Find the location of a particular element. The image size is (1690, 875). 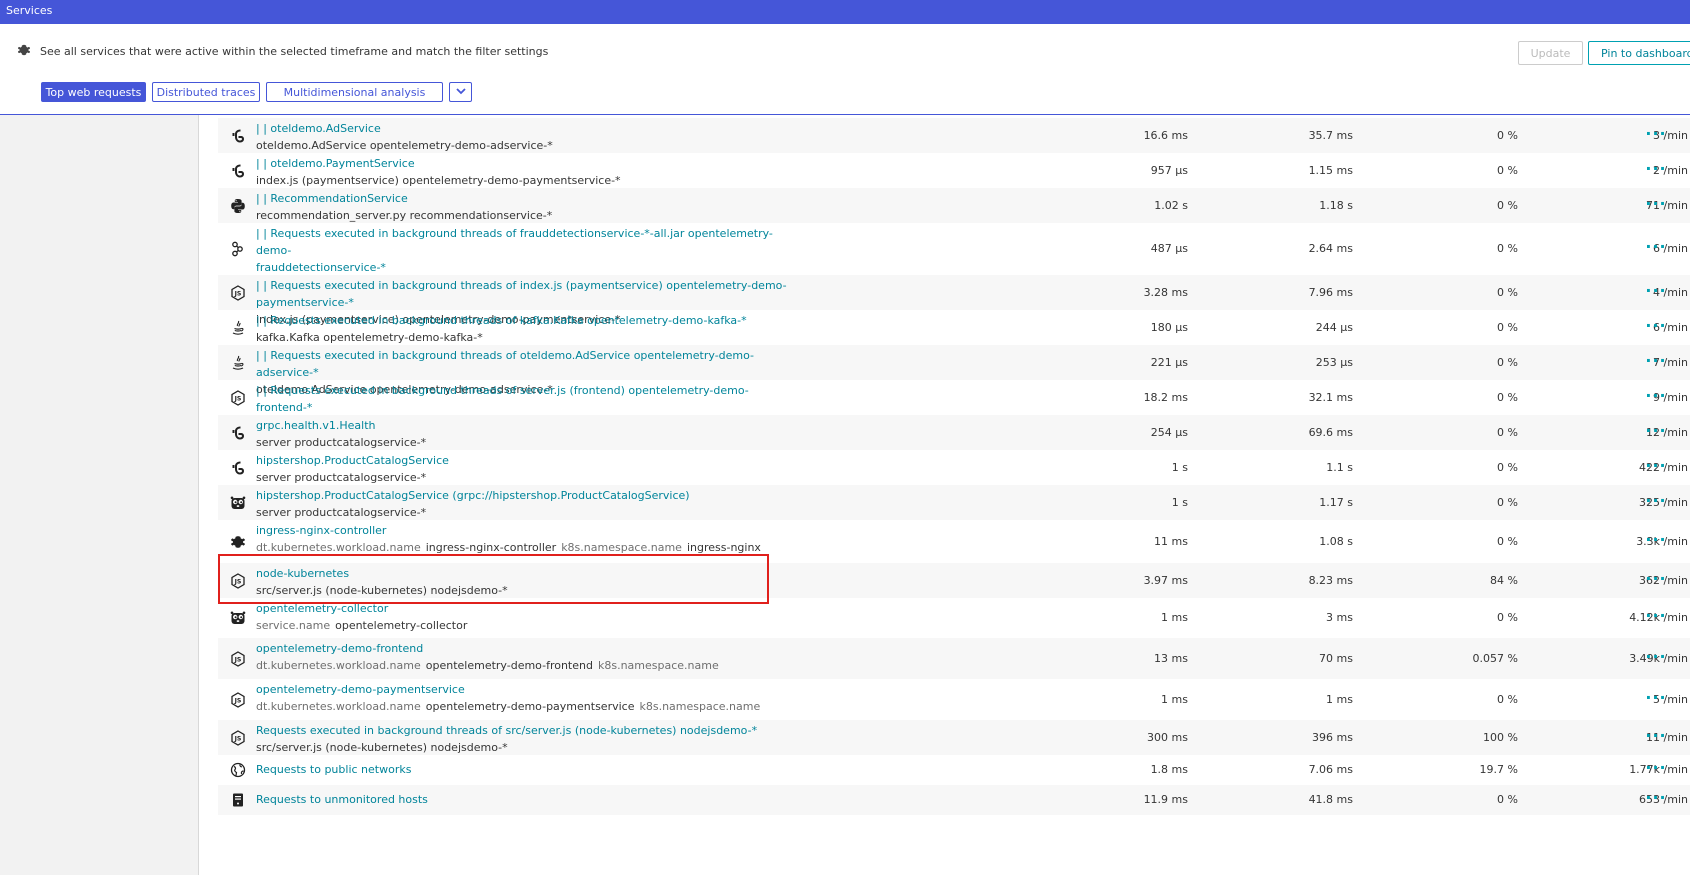

median-response-time: 1.02 s is located at coordinates (1171, 205).